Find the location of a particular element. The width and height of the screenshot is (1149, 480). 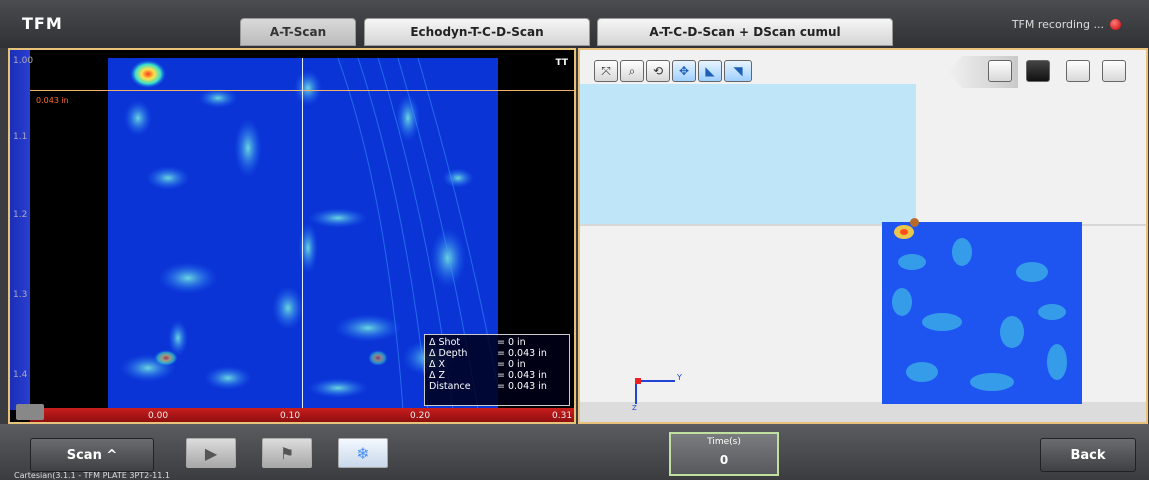

tab-a-t-c-d-scan-dscan-cumul: A-T-C-D-Scan + DScan cumul is located at coordinates (745, 32).